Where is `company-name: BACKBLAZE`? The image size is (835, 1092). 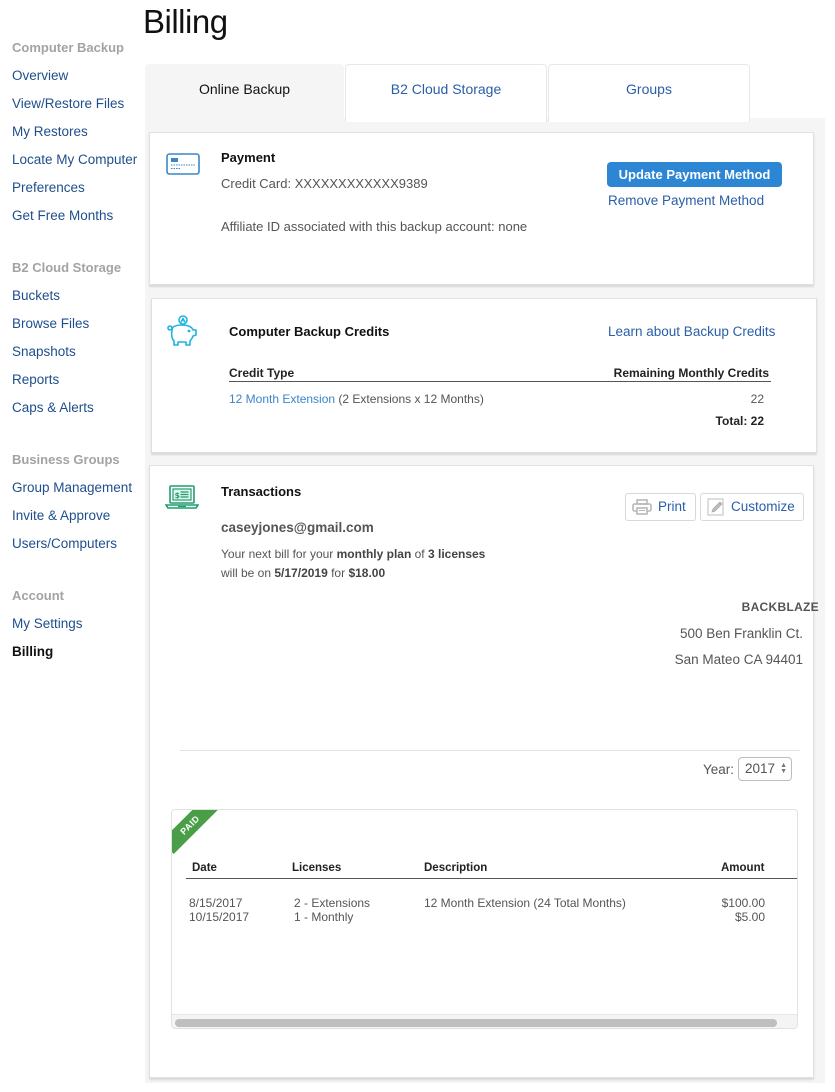 company-name: BACKBLAZE is located at coordinates (780, 607).